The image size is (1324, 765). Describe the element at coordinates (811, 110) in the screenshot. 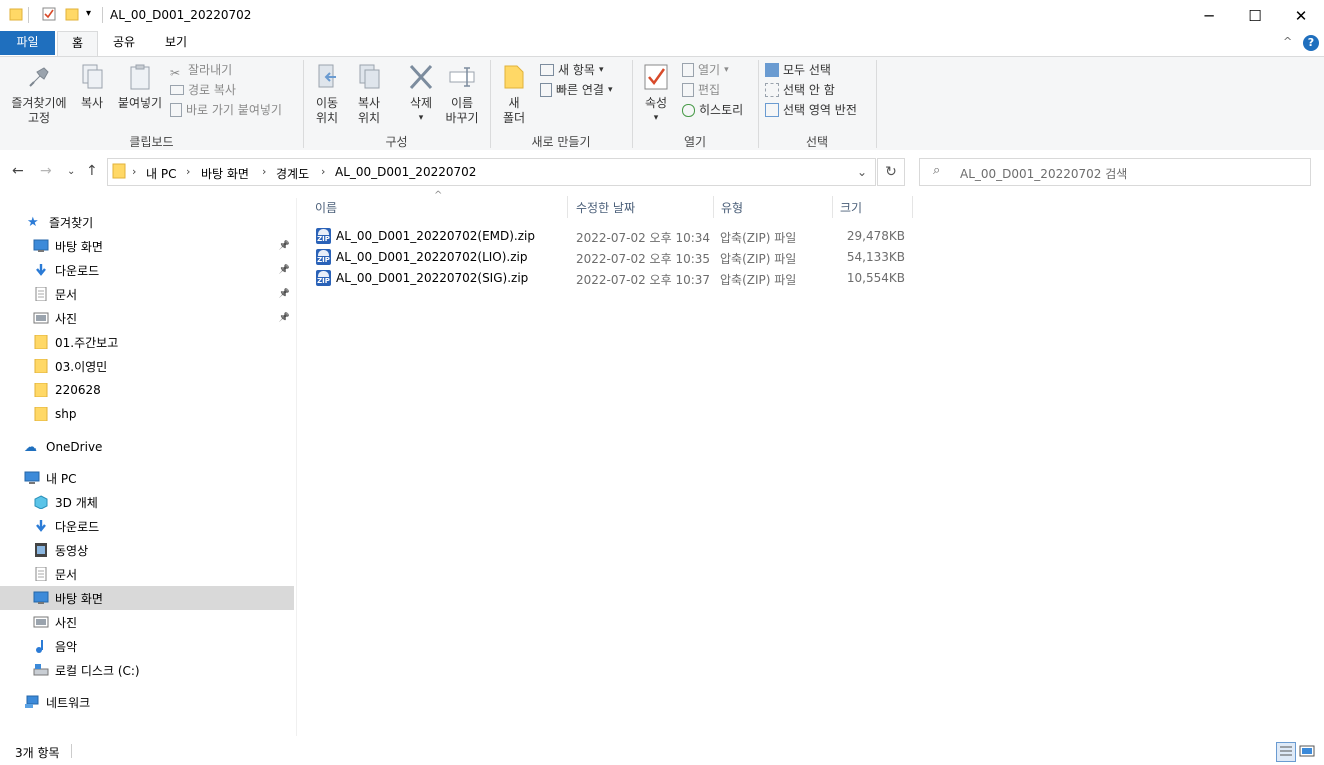

I see `invert-selection-button: 선택 영역 반전` at that location.